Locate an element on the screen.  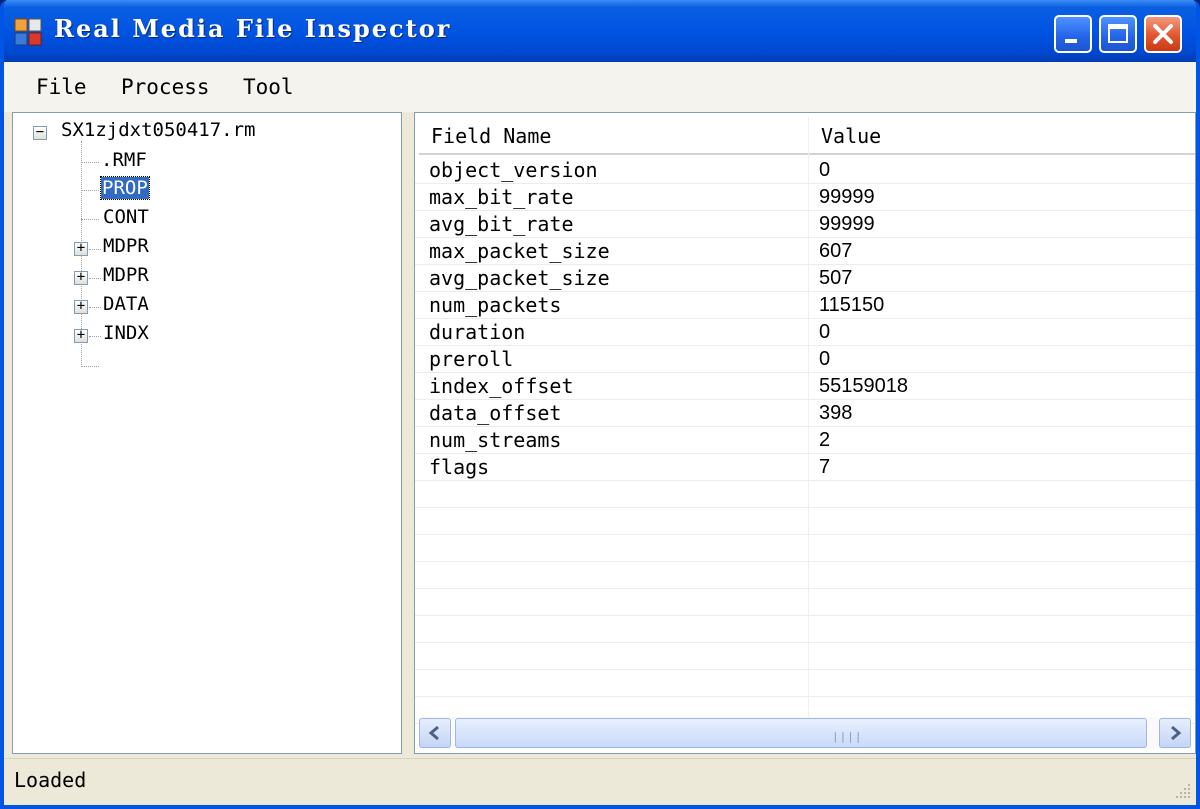
app-icon is located at coordinates (28, 32).